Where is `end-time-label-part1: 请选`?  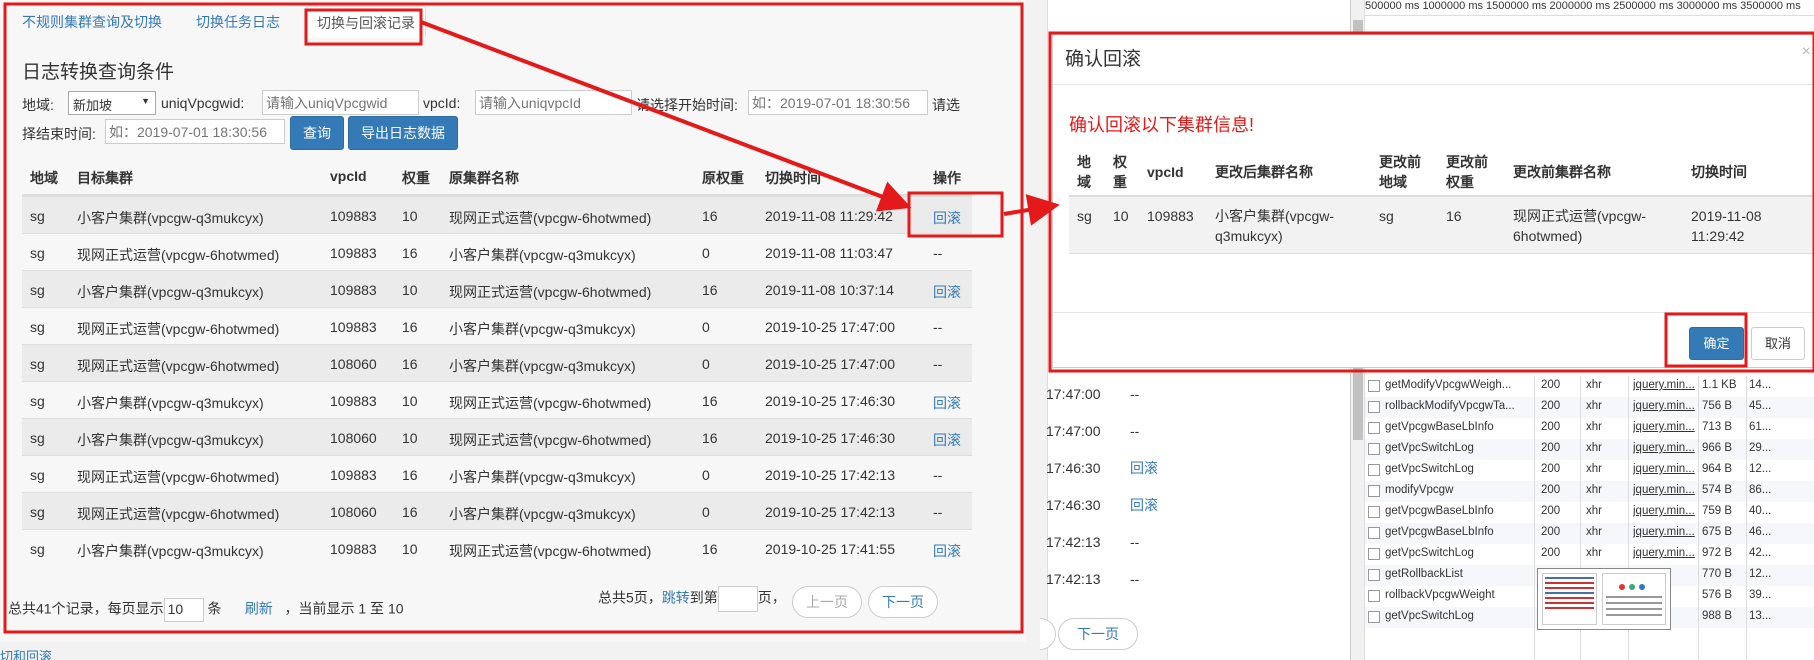 end-time-label-part1: 请选 is located at coordinates (946, 105).